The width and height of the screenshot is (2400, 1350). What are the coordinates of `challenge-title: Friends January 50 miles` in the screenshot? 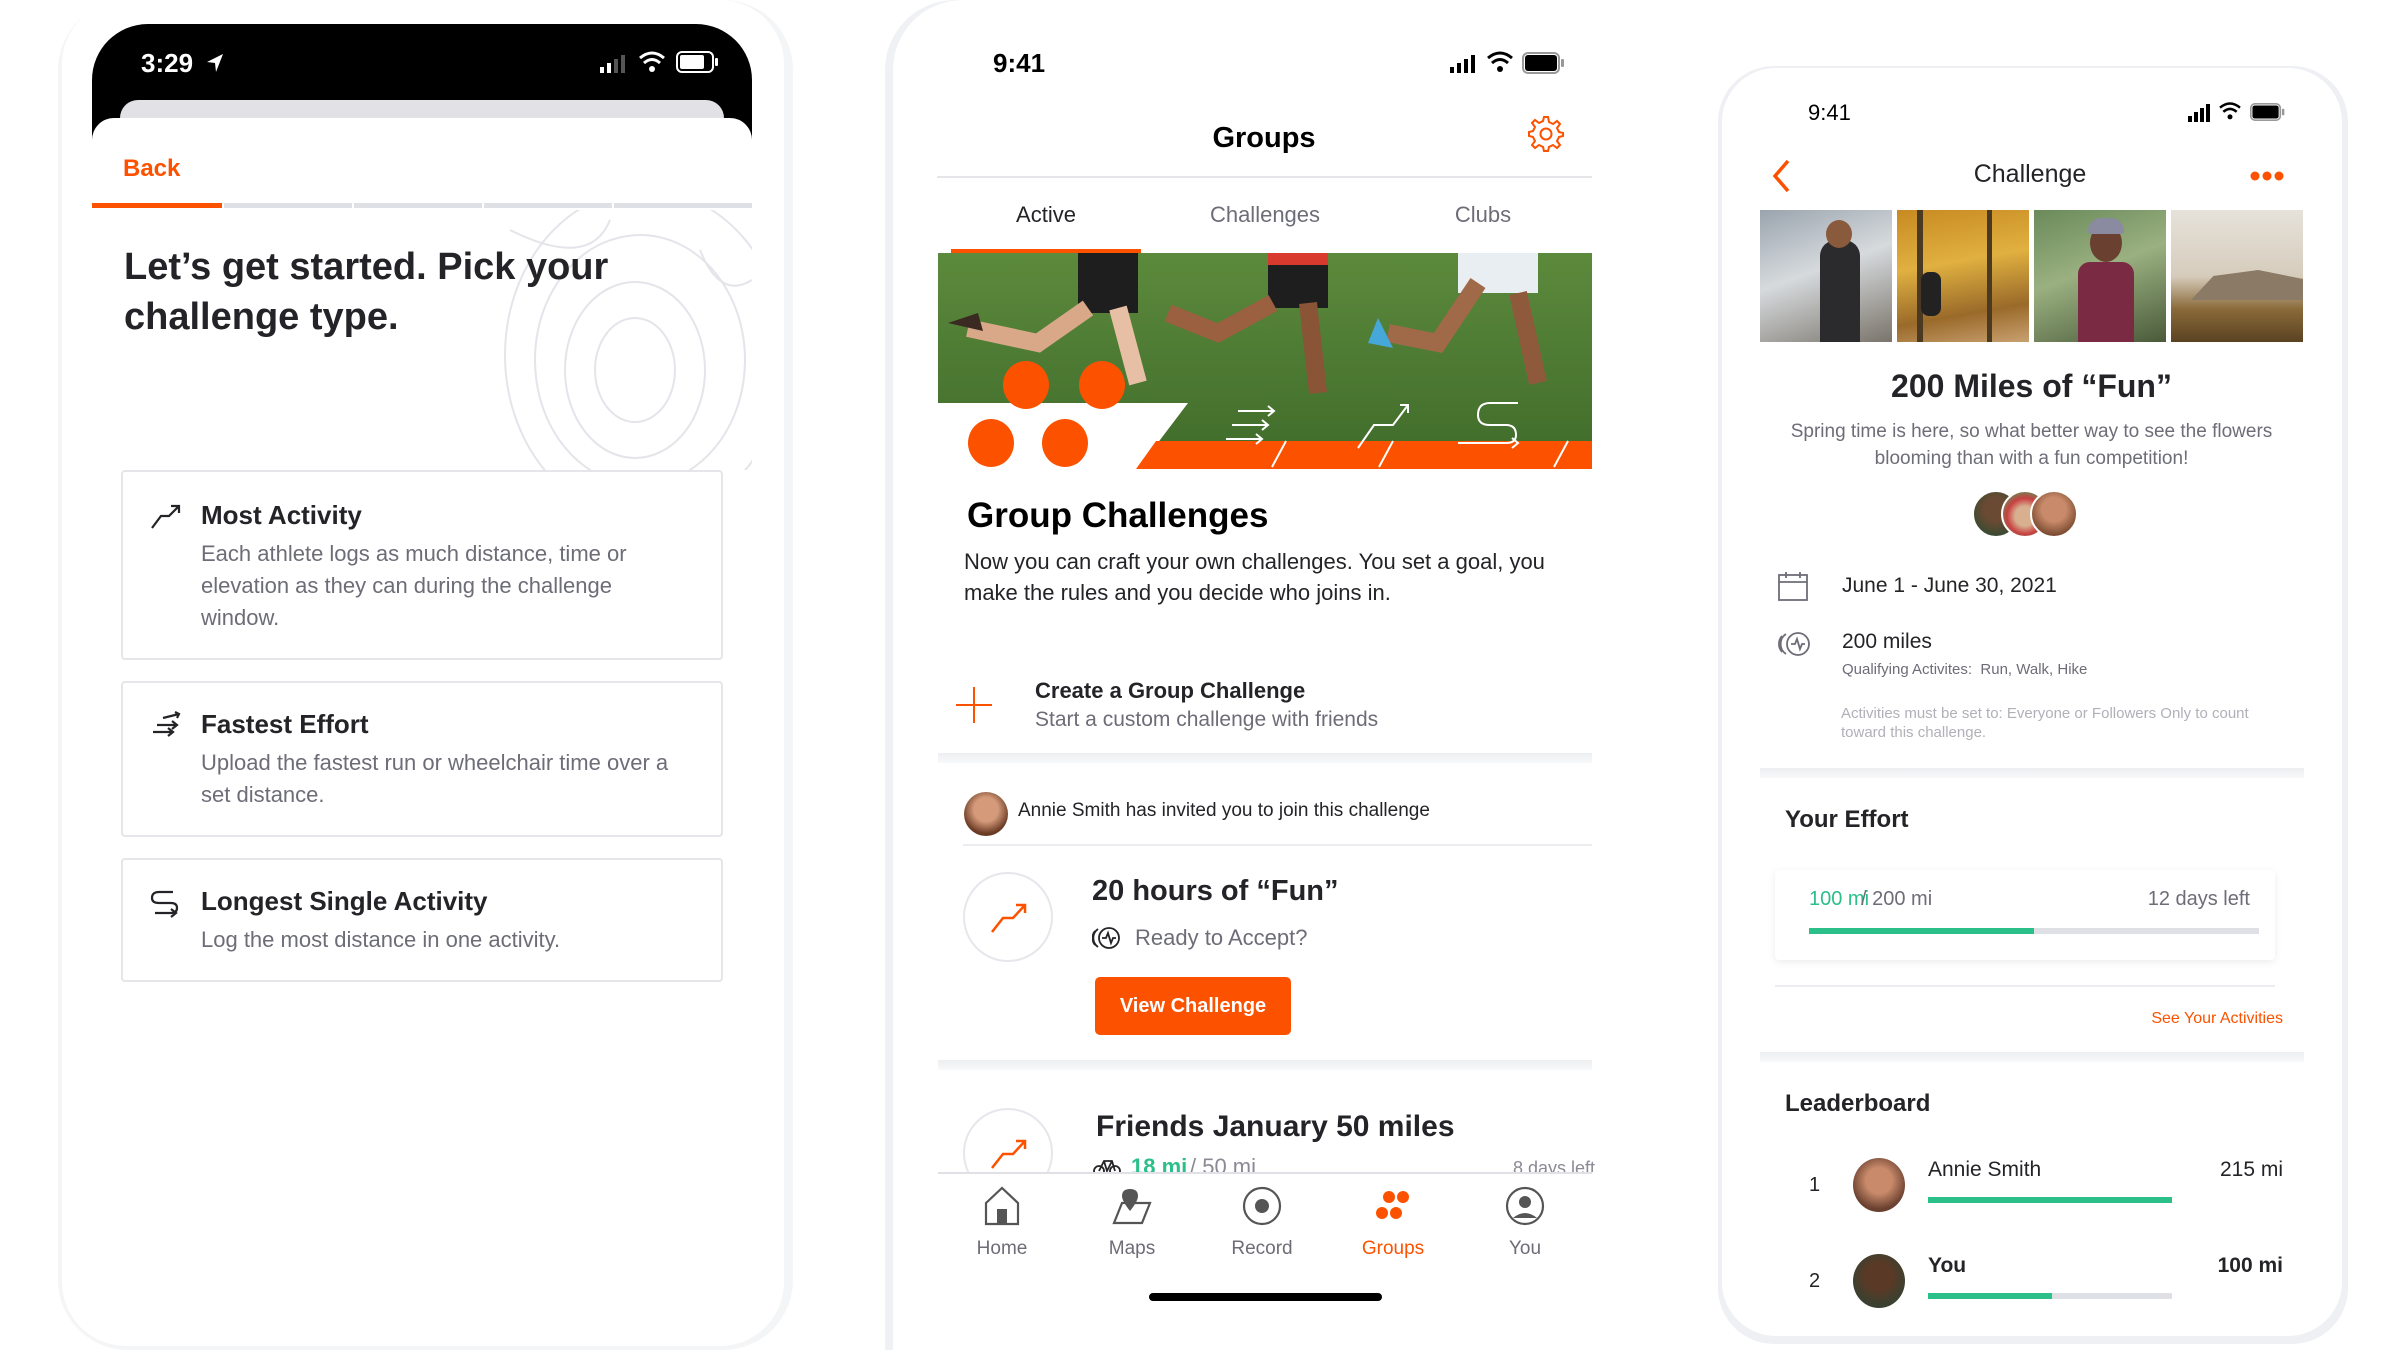 It's located at (1275, 1127).